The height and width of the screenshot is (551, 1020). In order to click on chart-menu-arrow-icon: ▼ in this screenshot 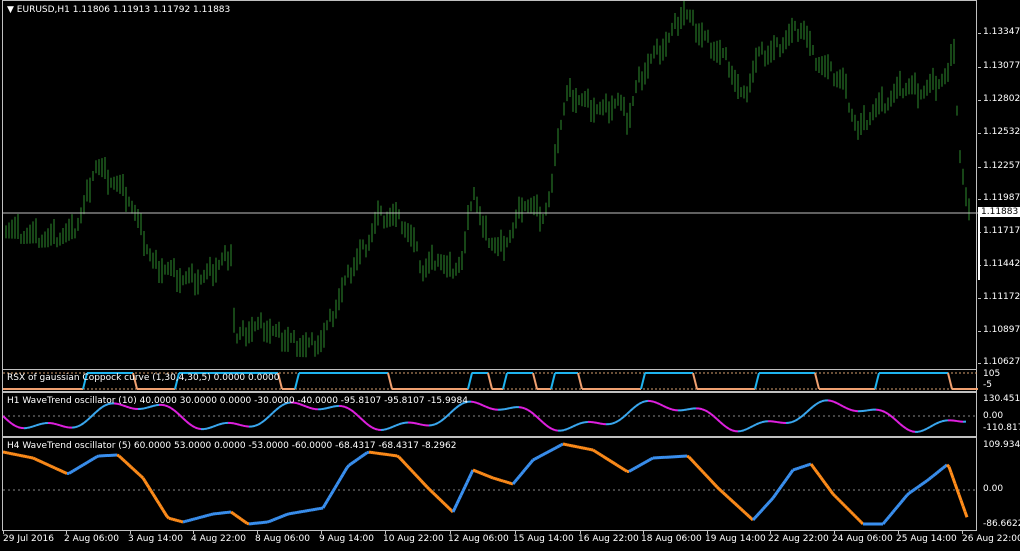, I will do `click(10, 10)`.